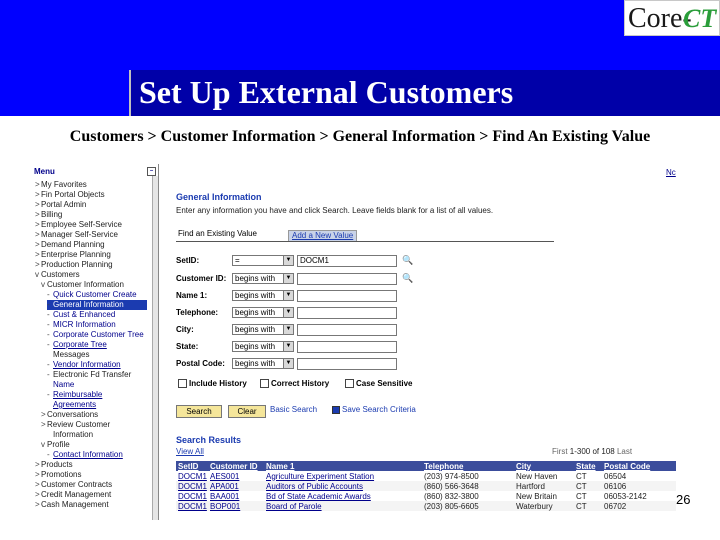 The width and height of the screenshot is (720, 540). I want to click on menu-item: - Reimbursable, so click(74, 395).